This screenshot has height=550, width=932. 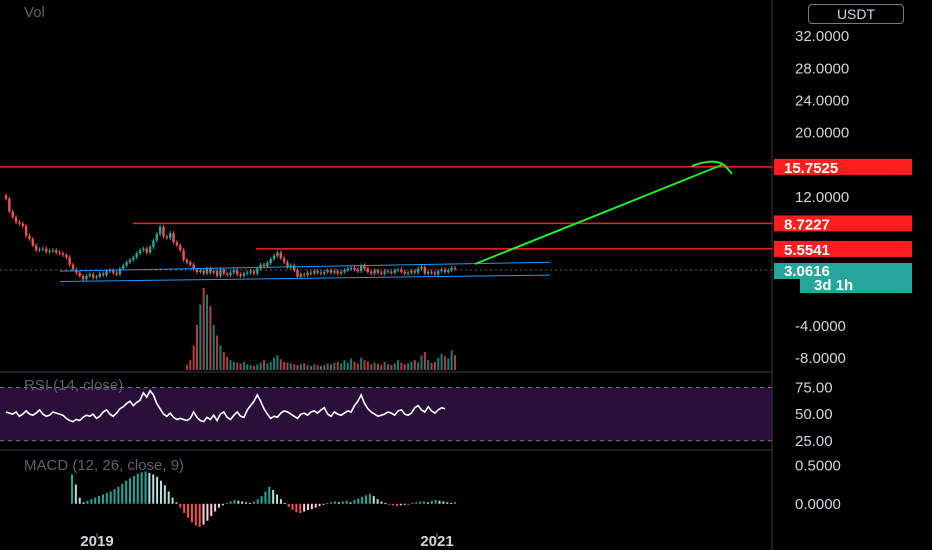 I want to click on currency-selector: USDT, so click(x=856, y=14).